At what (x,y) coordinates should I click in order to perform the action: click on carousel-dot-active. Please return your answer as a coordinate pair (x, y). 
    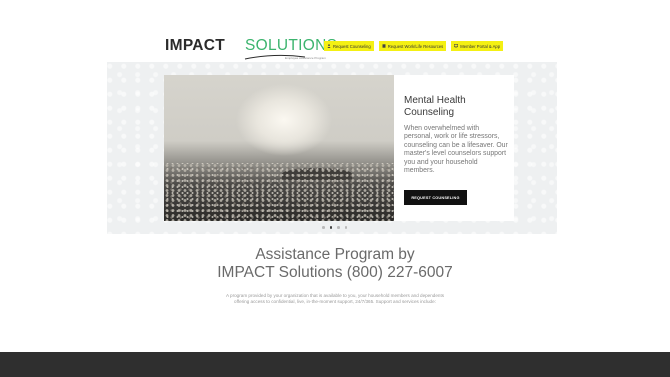
    Looking at the image, I should click on (330, 227).